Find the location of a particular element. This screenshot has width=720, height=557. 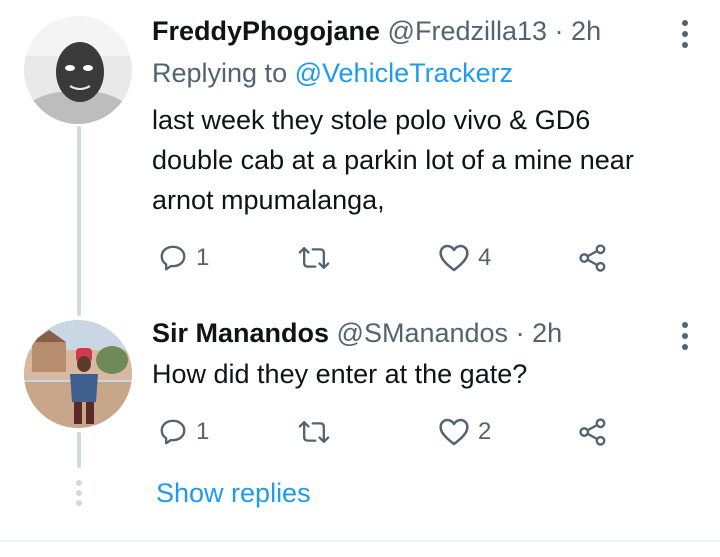

avatar-sir-manandos is located at coordinates (78, 374).